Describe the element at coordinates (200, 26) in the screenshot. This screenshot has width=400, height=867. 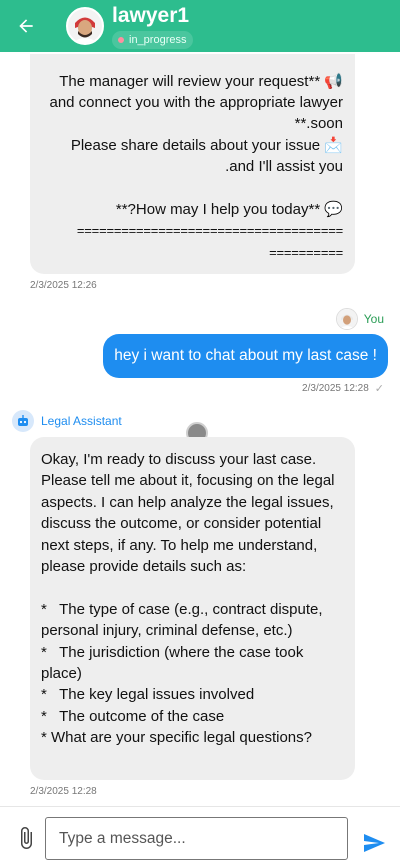
I see `chat-header: lawyer1 in_progress` at that location.